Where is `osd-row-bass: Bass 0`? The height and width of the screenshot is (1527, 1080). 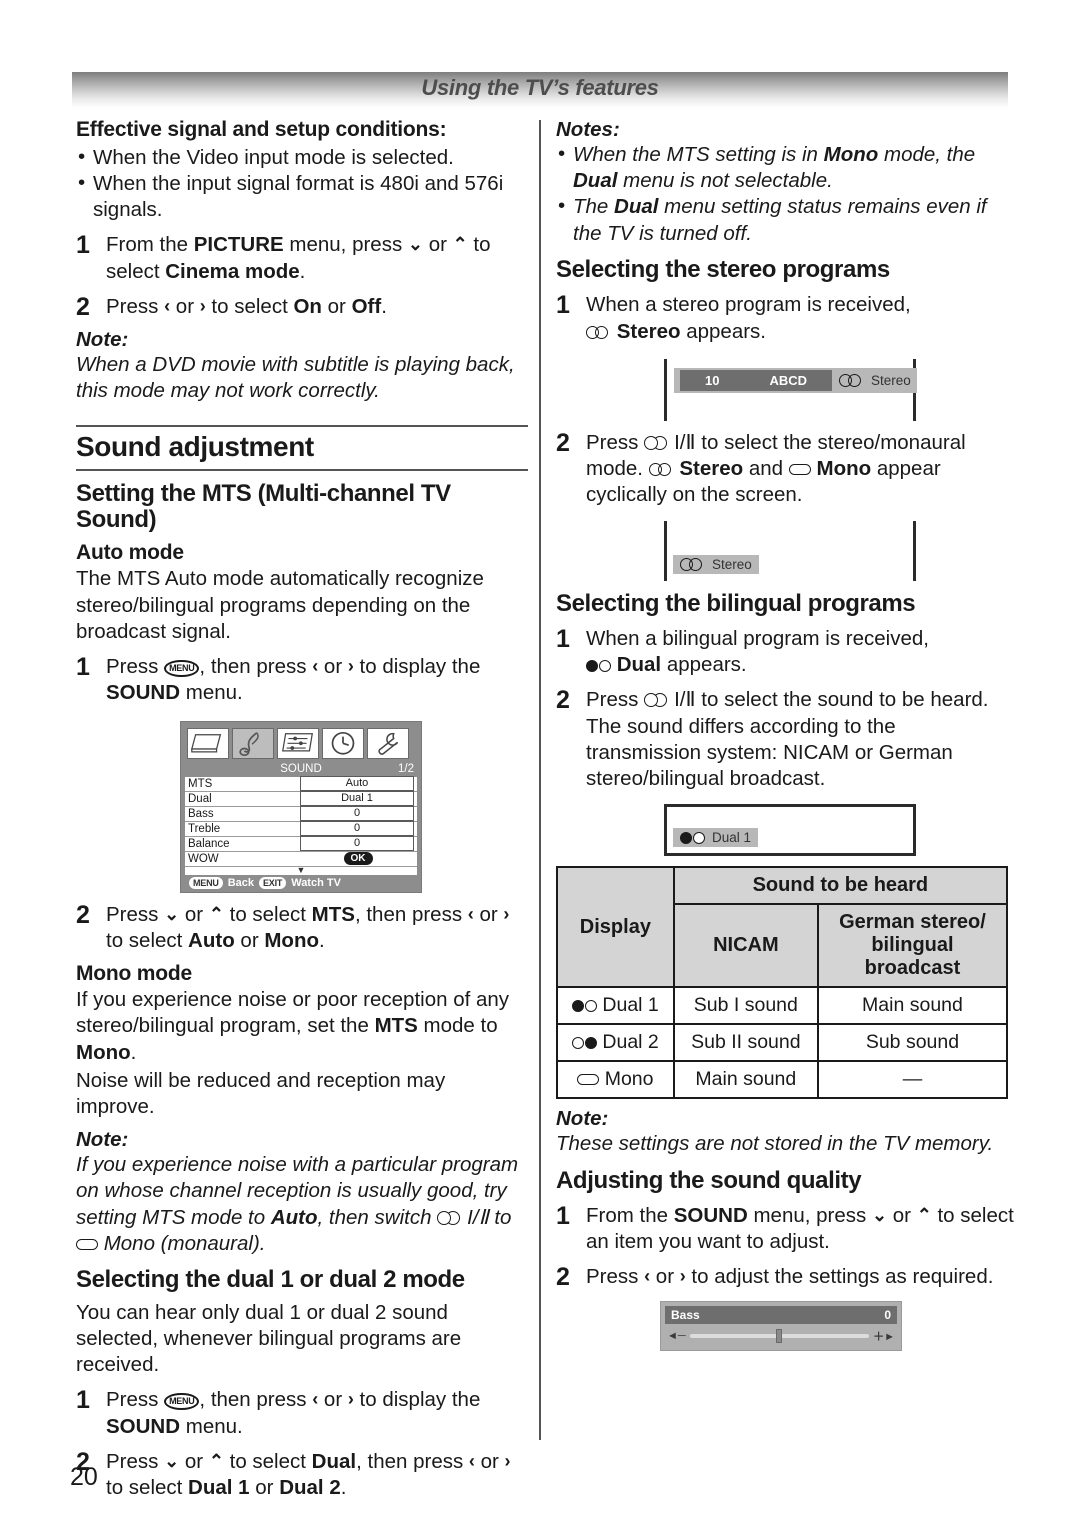 osd-row-bass: Bass 0 is located at coordinates (301, 814).